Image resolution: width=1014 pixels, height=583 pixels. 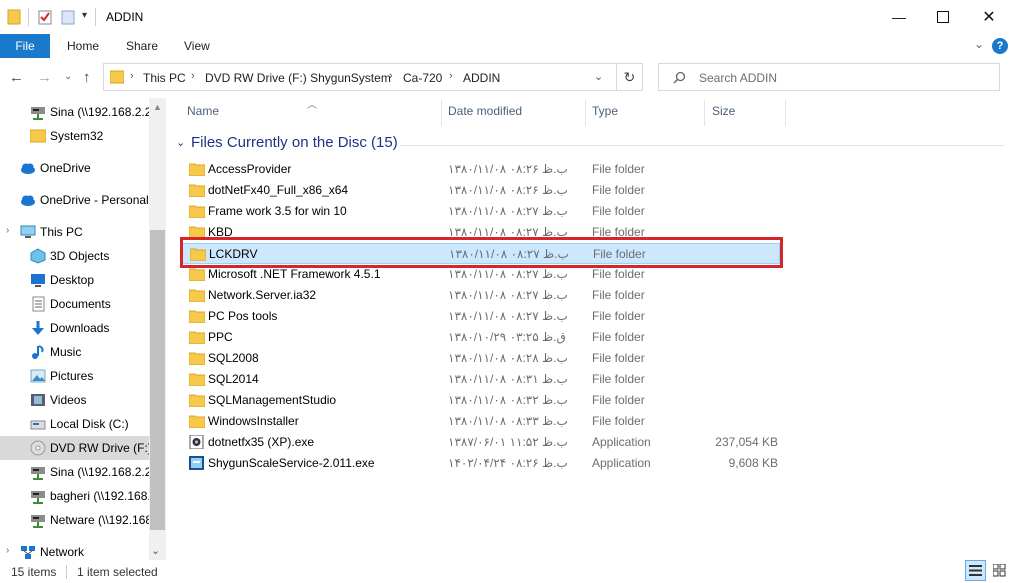 What do you see at coordinates (100, 520) in the screenshot?
I see `nav-item-label: Netware (\\192.168` at bounding box center [100, 520].